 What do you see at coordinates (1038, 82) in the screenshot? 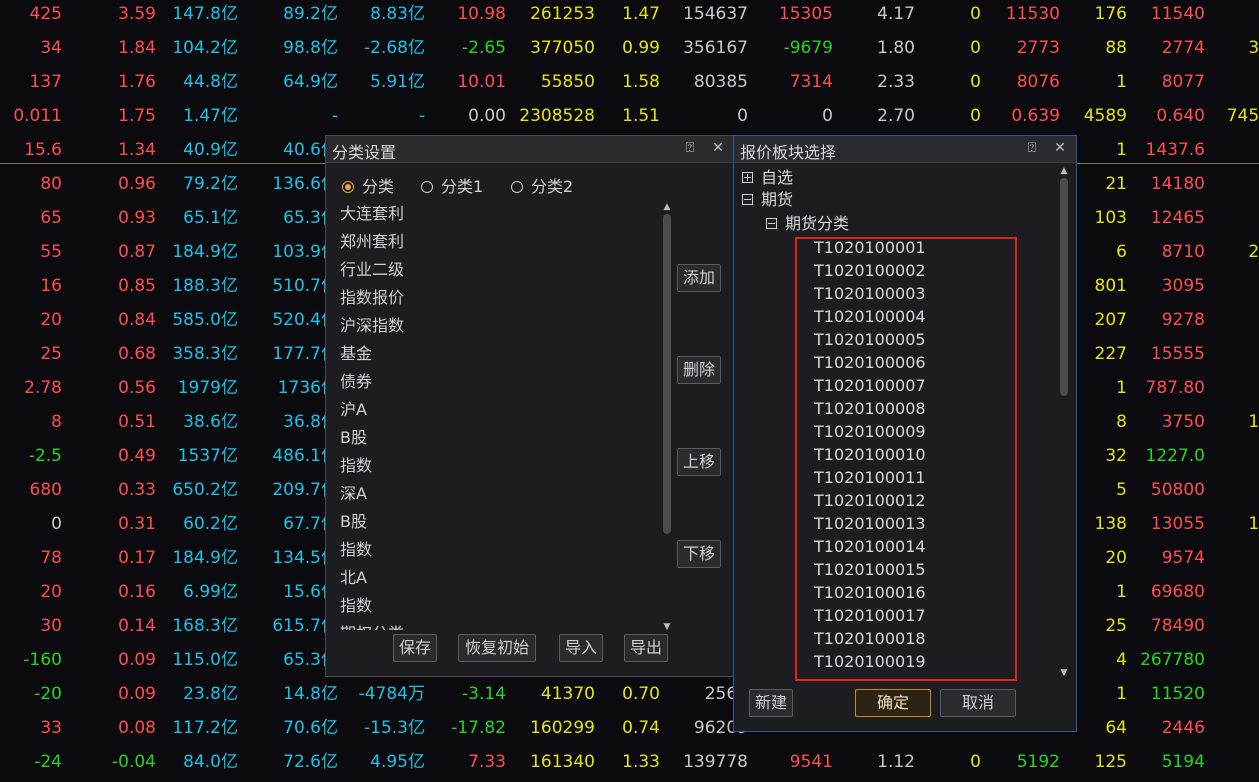
I see `table-cell: 8076` at bounding box center [1038, 82].